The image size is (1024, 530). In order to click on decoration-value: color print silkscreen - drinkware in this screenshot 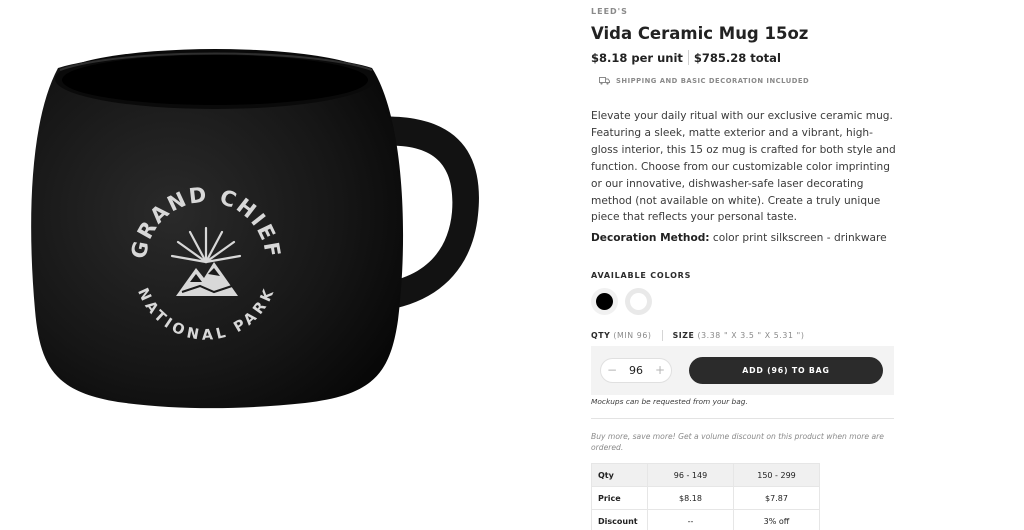, I will do `click(798, 238)`.